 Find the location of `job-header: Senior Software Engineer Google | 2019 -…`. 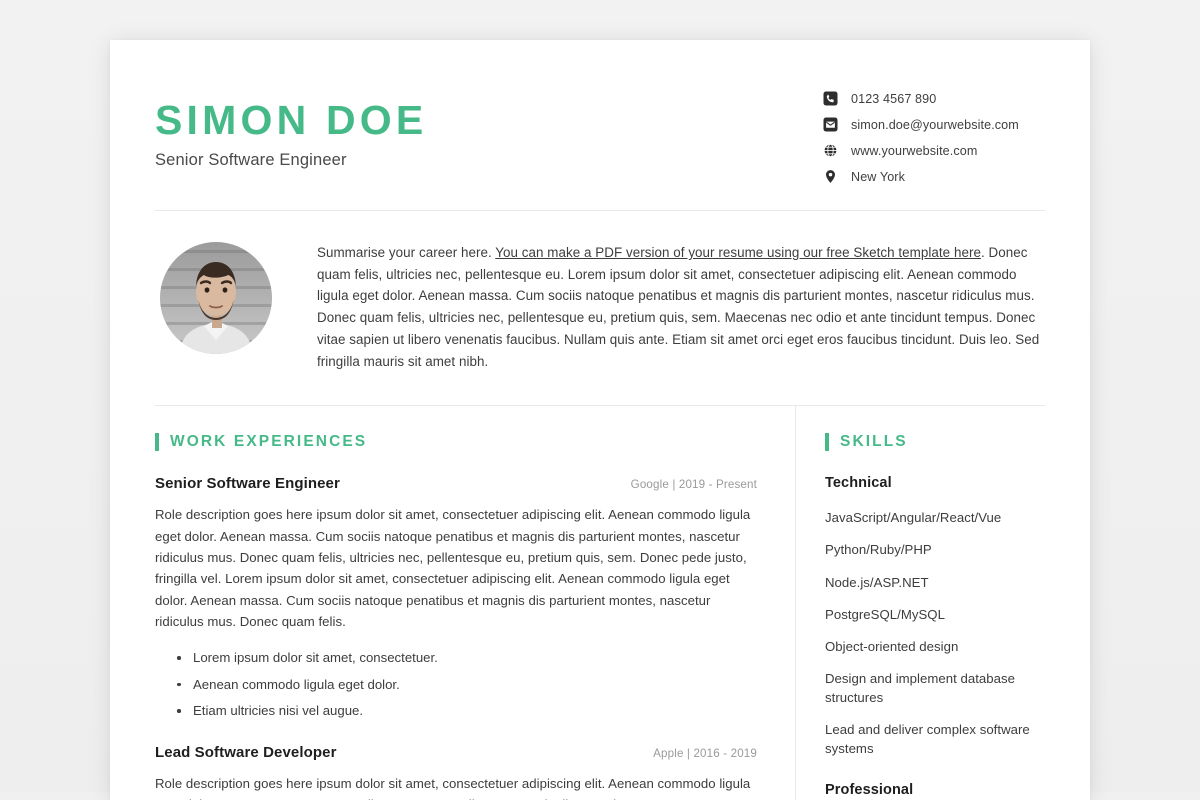

job-header: Senior Software Engineer Google | 2019 -… is located at coordinates (456, 483).